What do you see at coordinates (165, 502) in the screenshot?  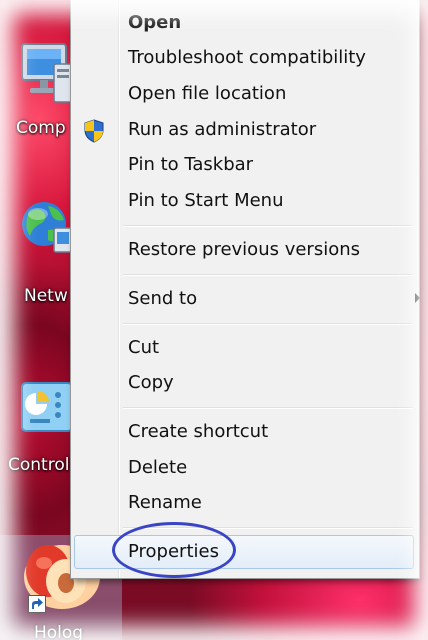 I see `menu-item-label: Rename` at bounding box center [165, 502].